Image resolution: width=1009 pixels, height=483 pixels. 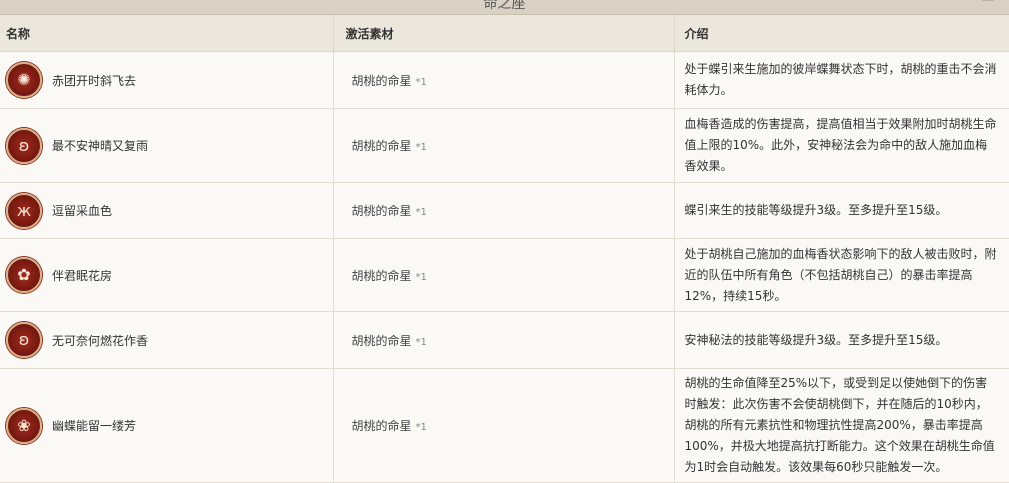 What do you see at coordinates (82, 275) in the screenshot?
I see `constellation-name: 伴君眠花房` at bounding box center [82, 275].